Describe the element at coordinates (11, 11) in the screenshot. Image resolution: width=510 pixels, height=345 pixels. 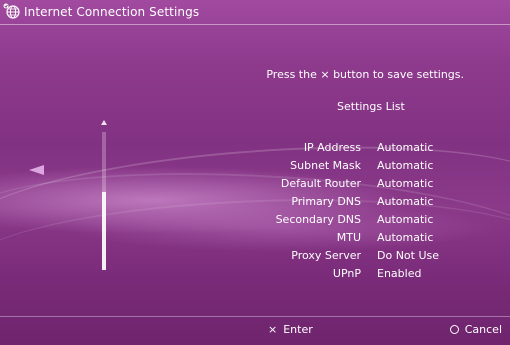
I see `globe-network-icon` at that location.